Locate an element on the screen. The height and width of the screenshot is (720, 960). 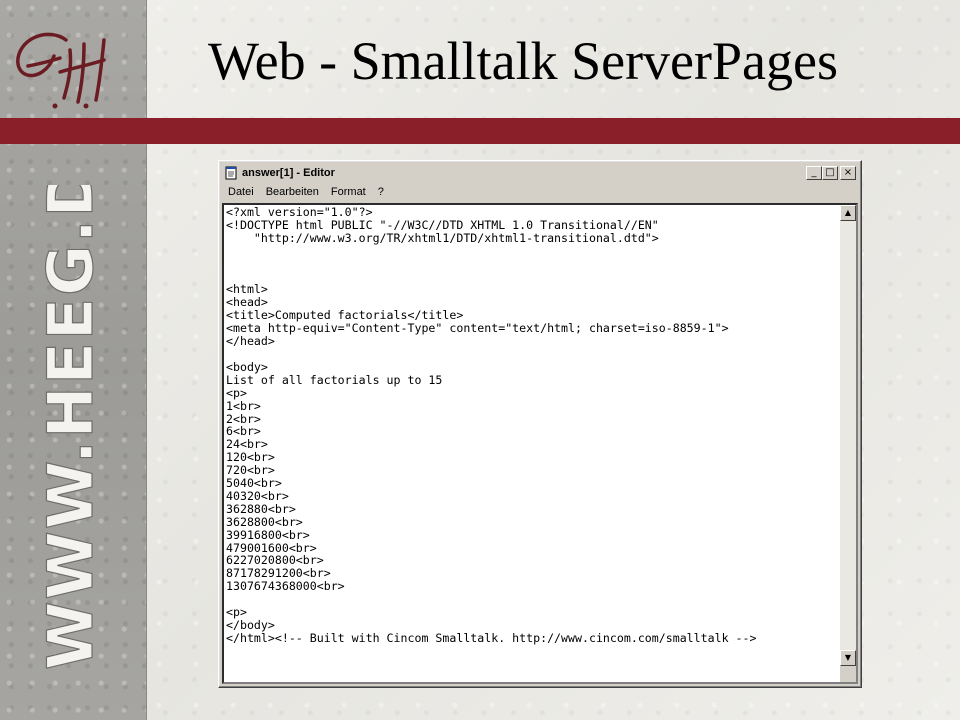
editor-window-title: answer[1] - Editor is located at coordinates (288, 173).